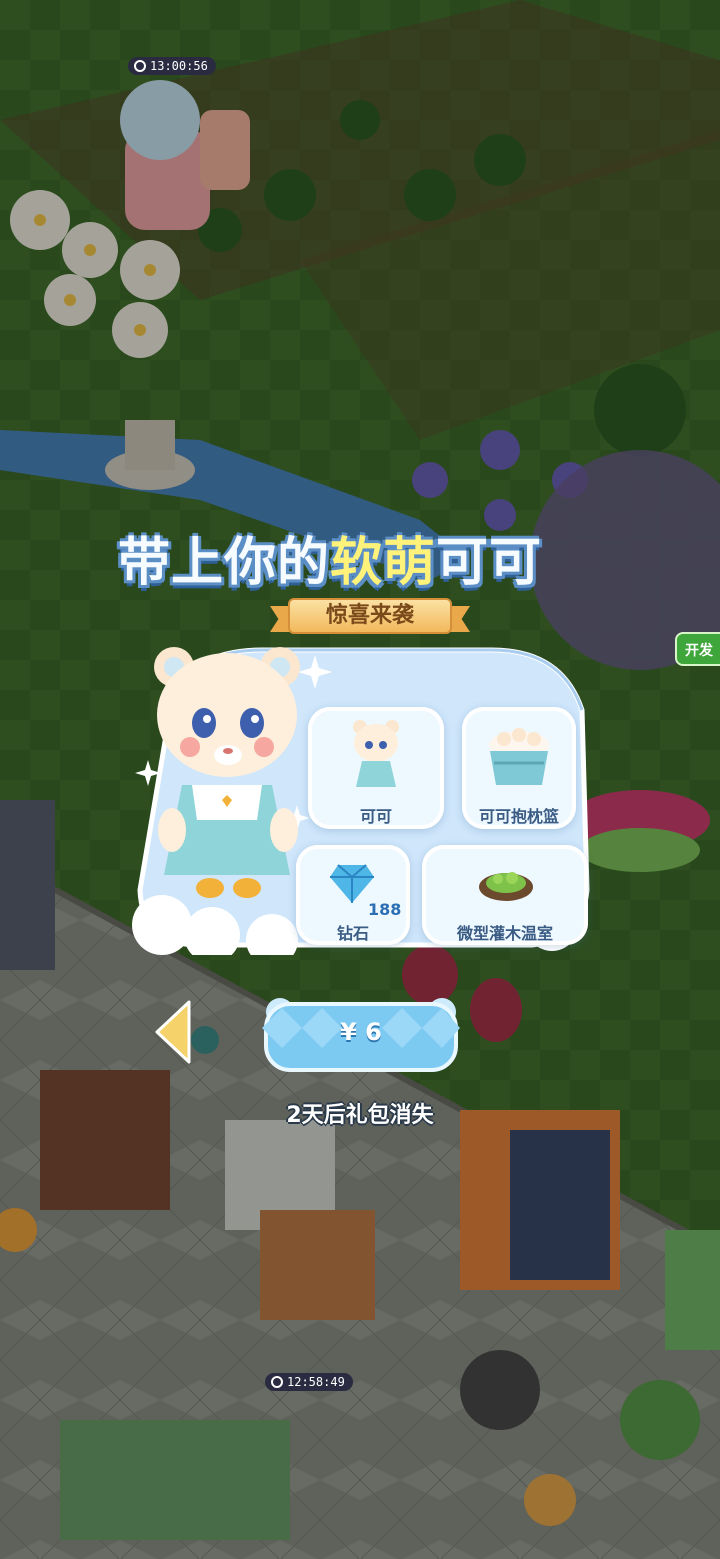  Describe the element at coordinates (227, 772) in the screenshot. I see `coco-bear-illustration` at that location.